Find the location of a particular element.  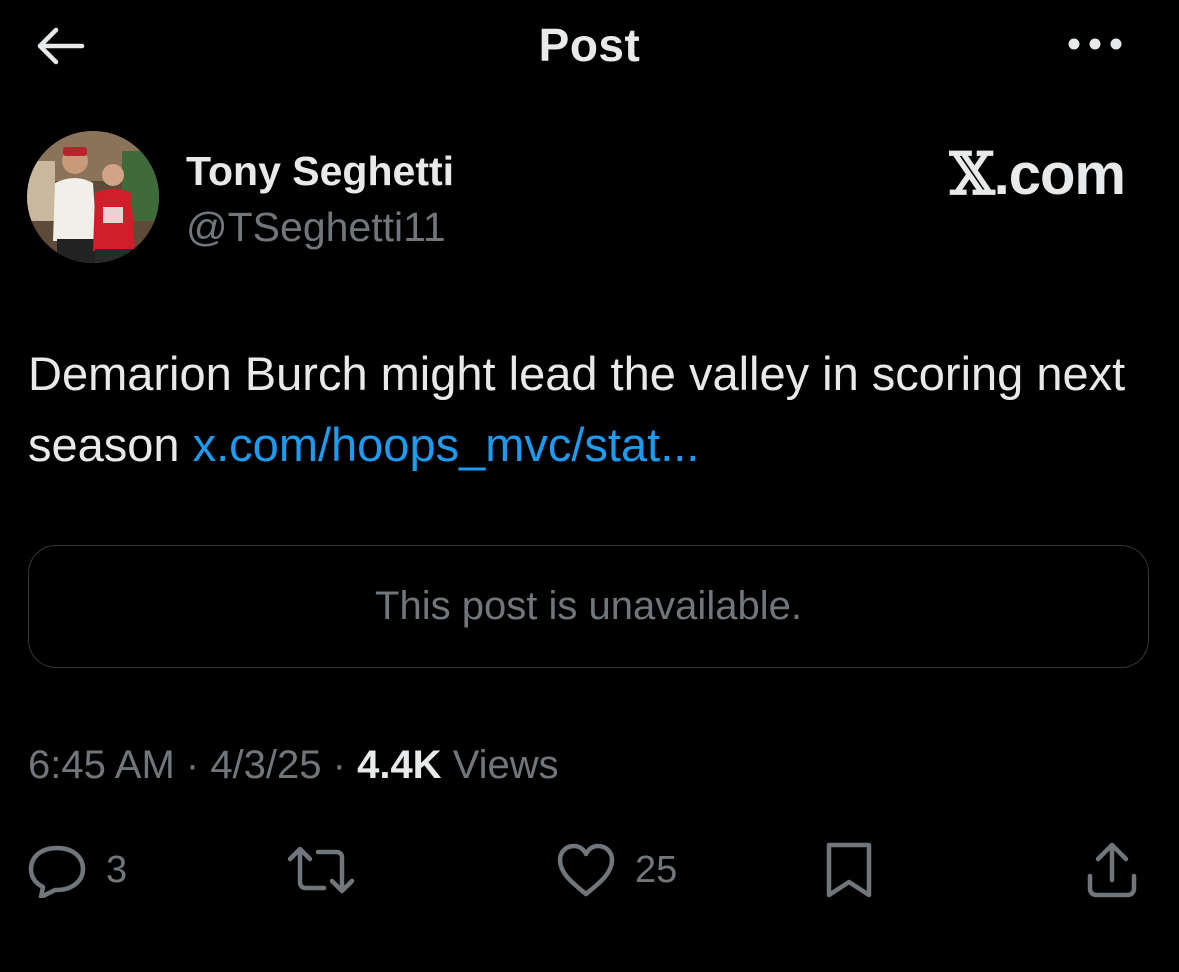

post-time: 6:45 AM is located at coordinates (101, 765).